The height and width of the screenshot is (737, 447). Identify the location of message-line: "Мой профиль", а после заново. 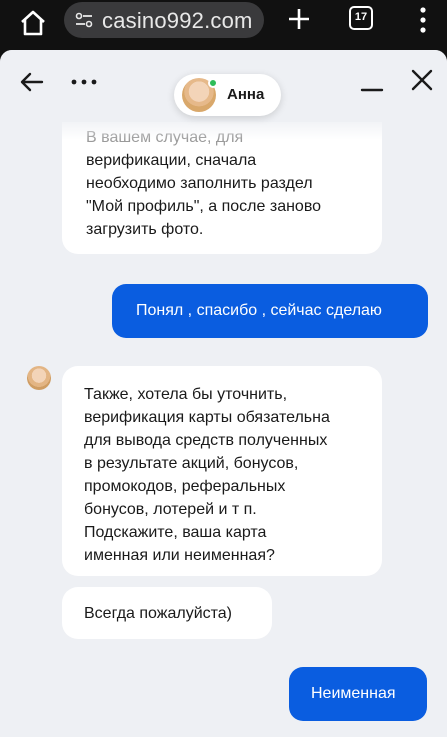
(204, 206).